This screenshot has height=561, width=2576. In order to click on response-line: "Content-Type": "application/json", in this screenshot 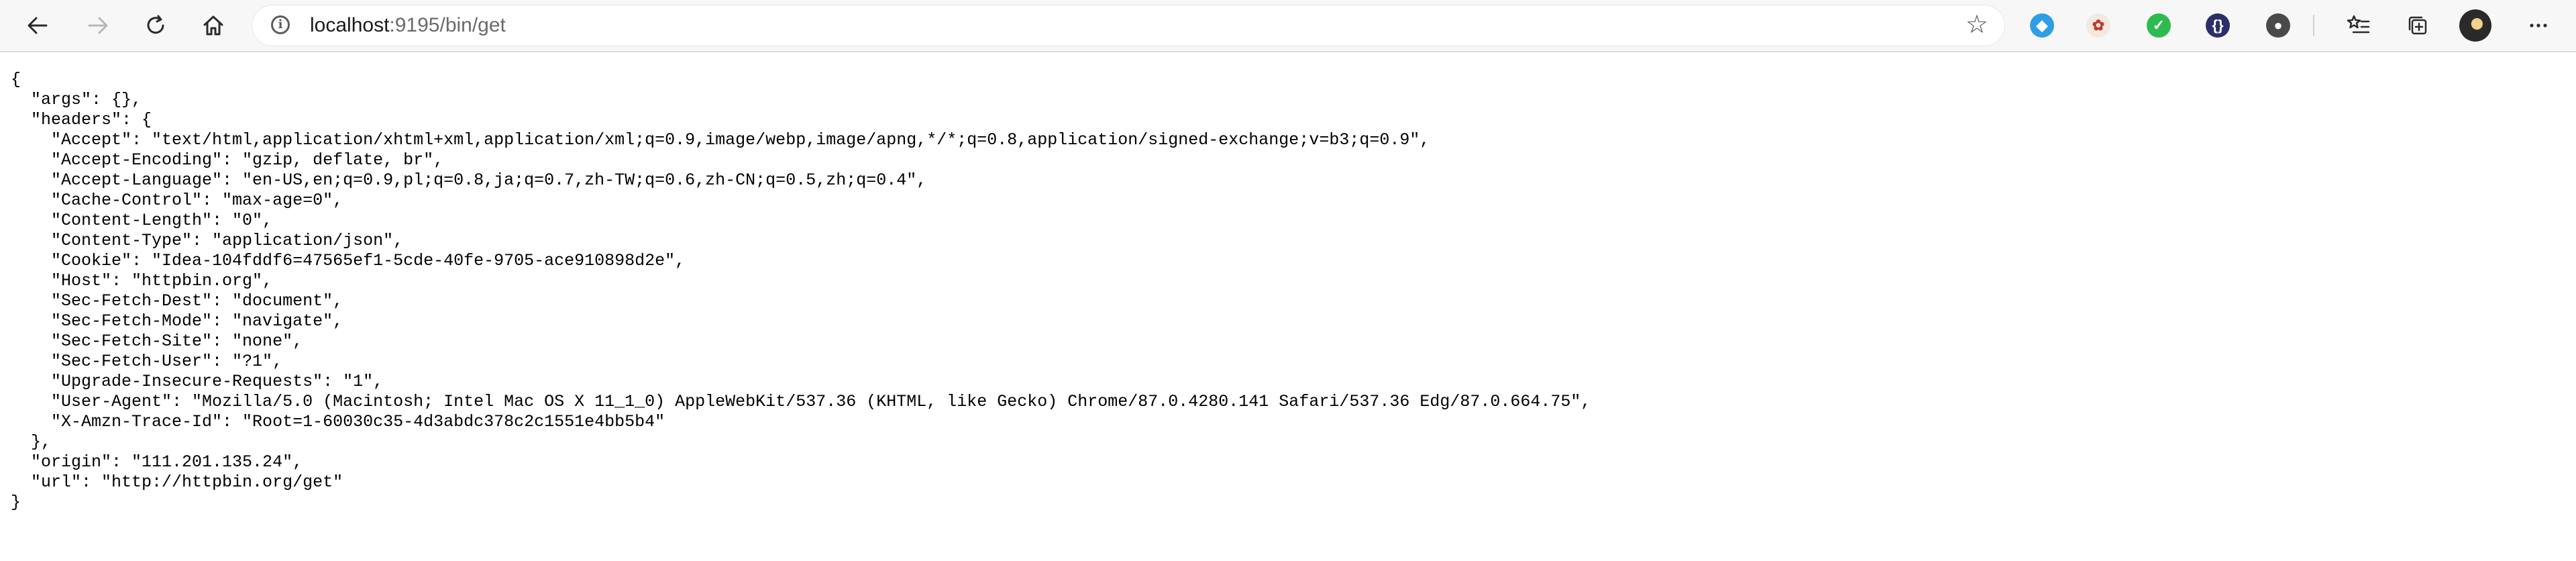, I will do `click(207, 240)`.